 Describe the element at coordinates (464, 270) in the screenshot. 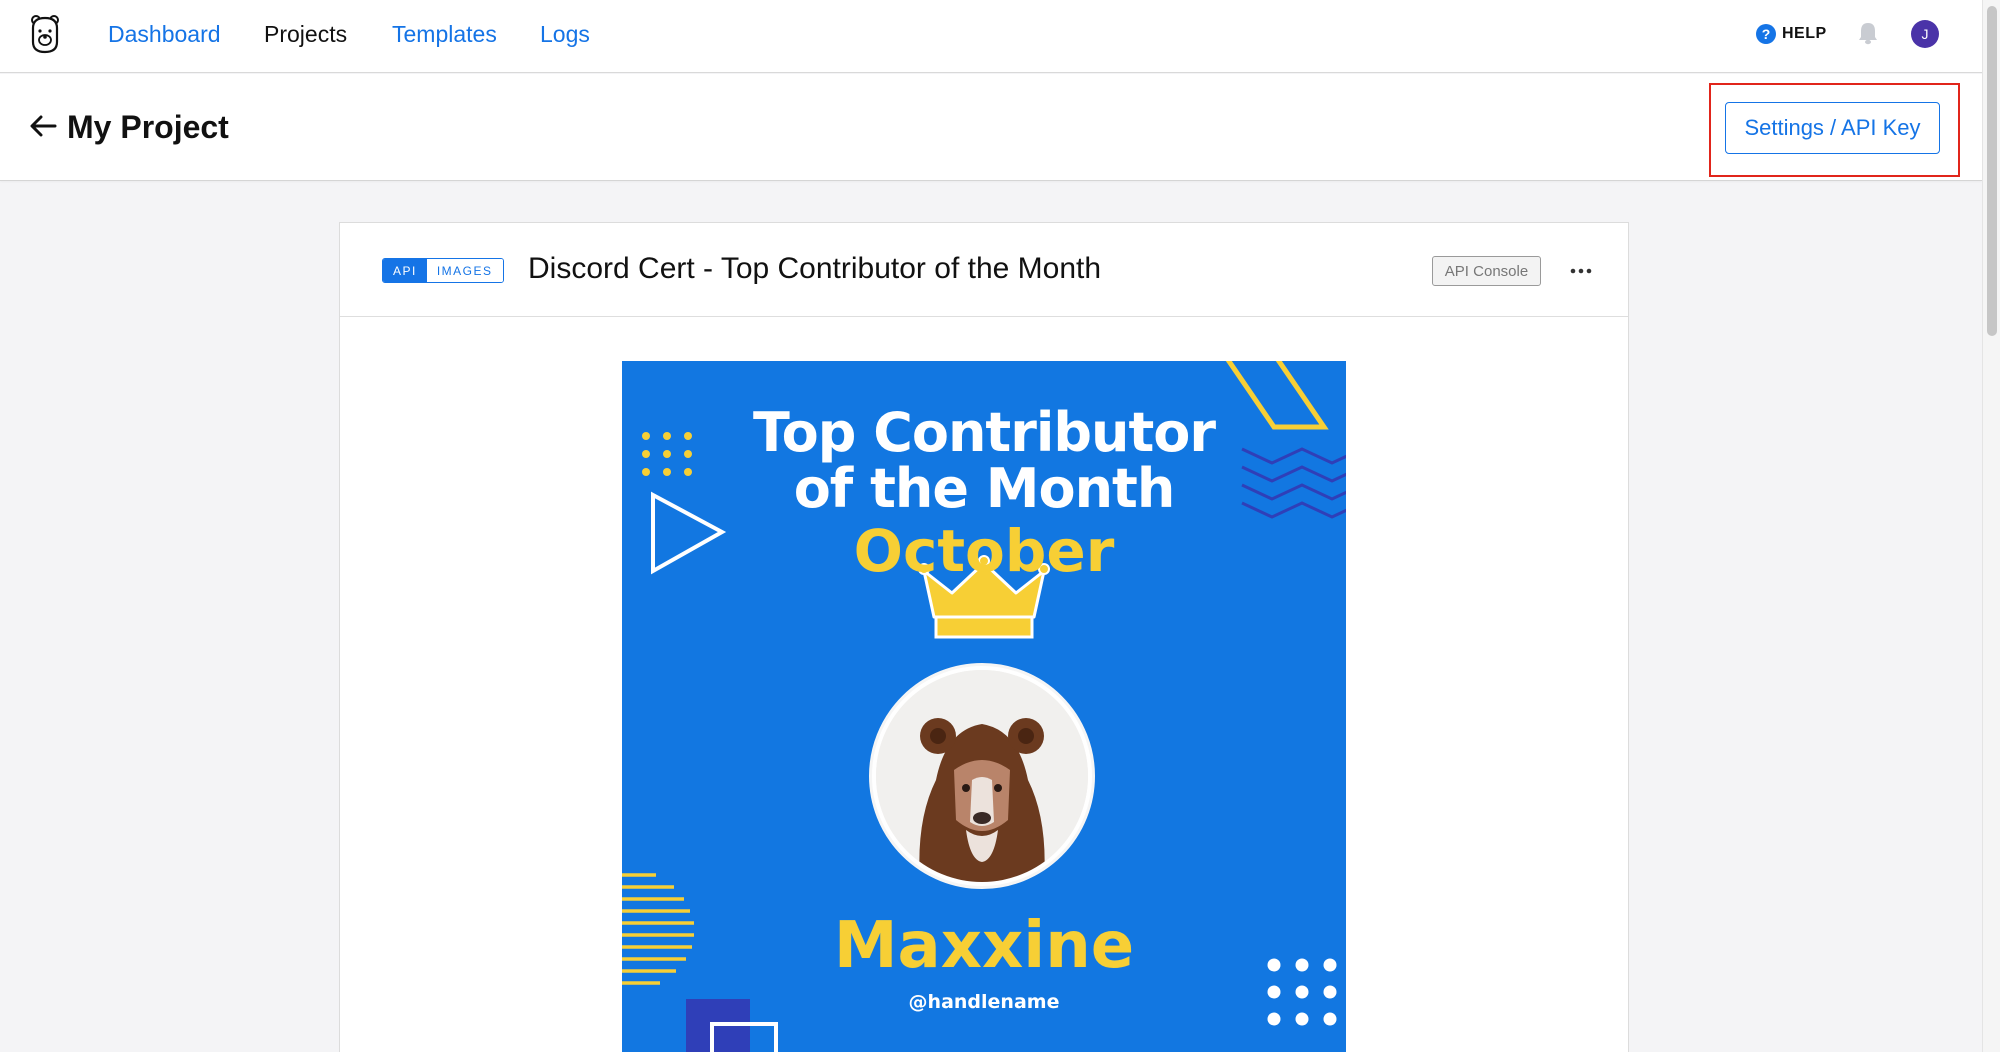

I see `images-tag: IMAGES` at that location.